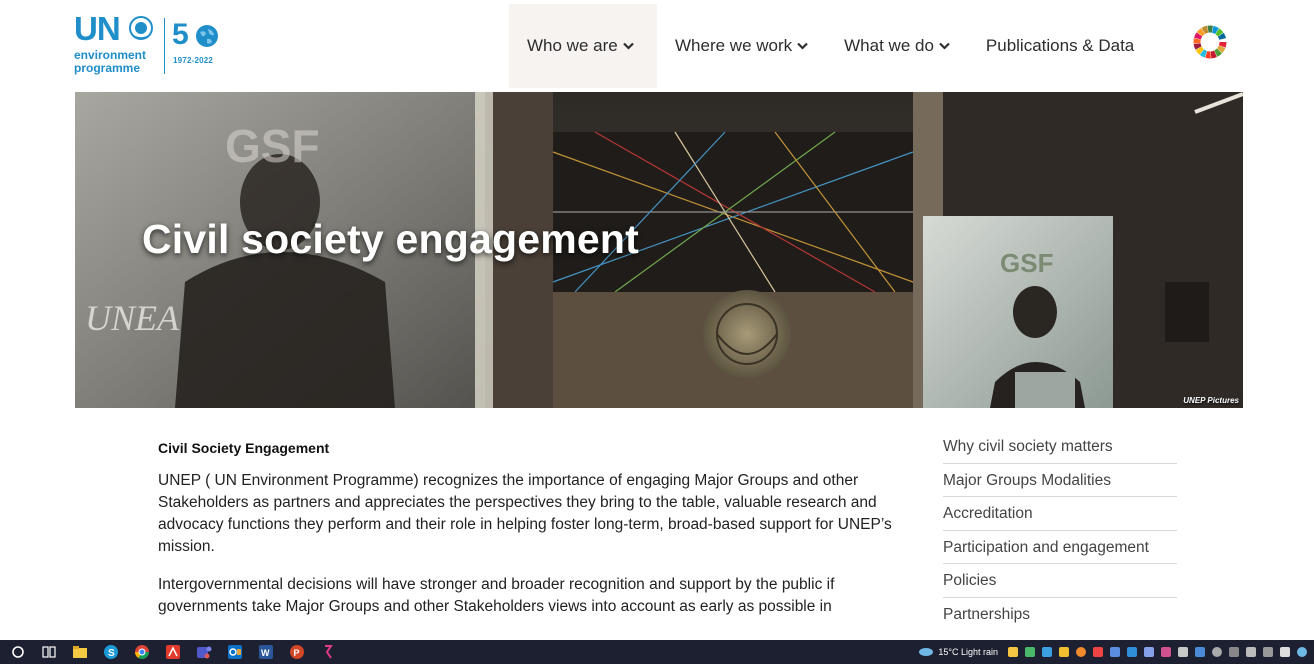 The height and width of the screenshot is (664, 1314). Describe the element at coordinates (1060, 581) in the screenshot. I see `side-menu-item-policies: Policies` at that location.